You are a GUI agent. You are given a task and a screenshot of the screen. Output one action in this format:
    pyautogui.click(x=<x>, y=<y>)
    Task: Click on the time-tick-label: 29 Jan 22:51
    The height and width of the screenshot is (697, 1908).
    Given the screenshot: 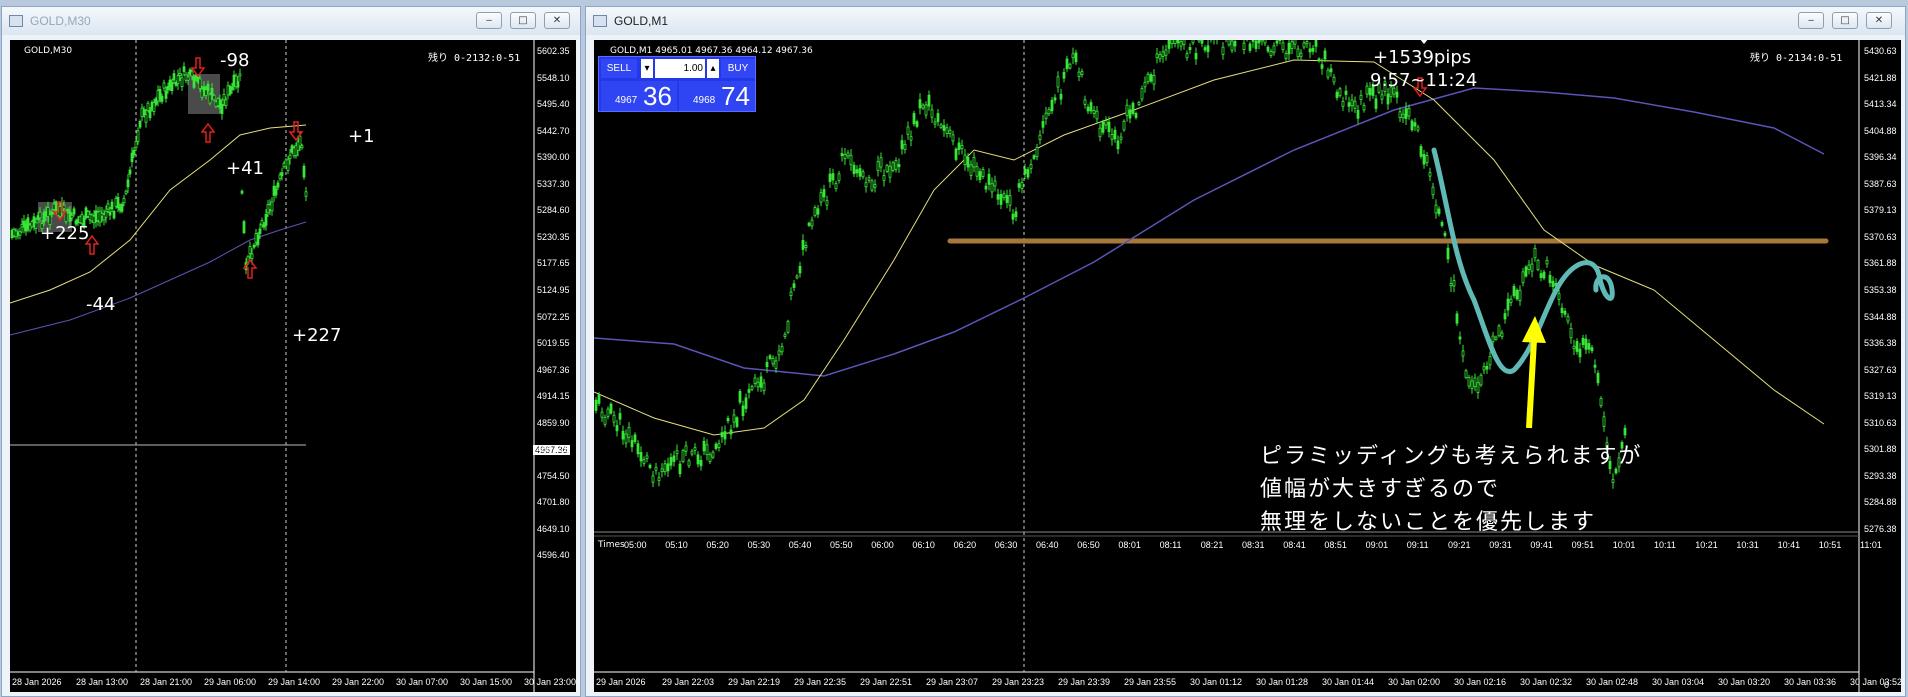 What is the action you would take?
    pyautogui.click(x=886, y=682)
    